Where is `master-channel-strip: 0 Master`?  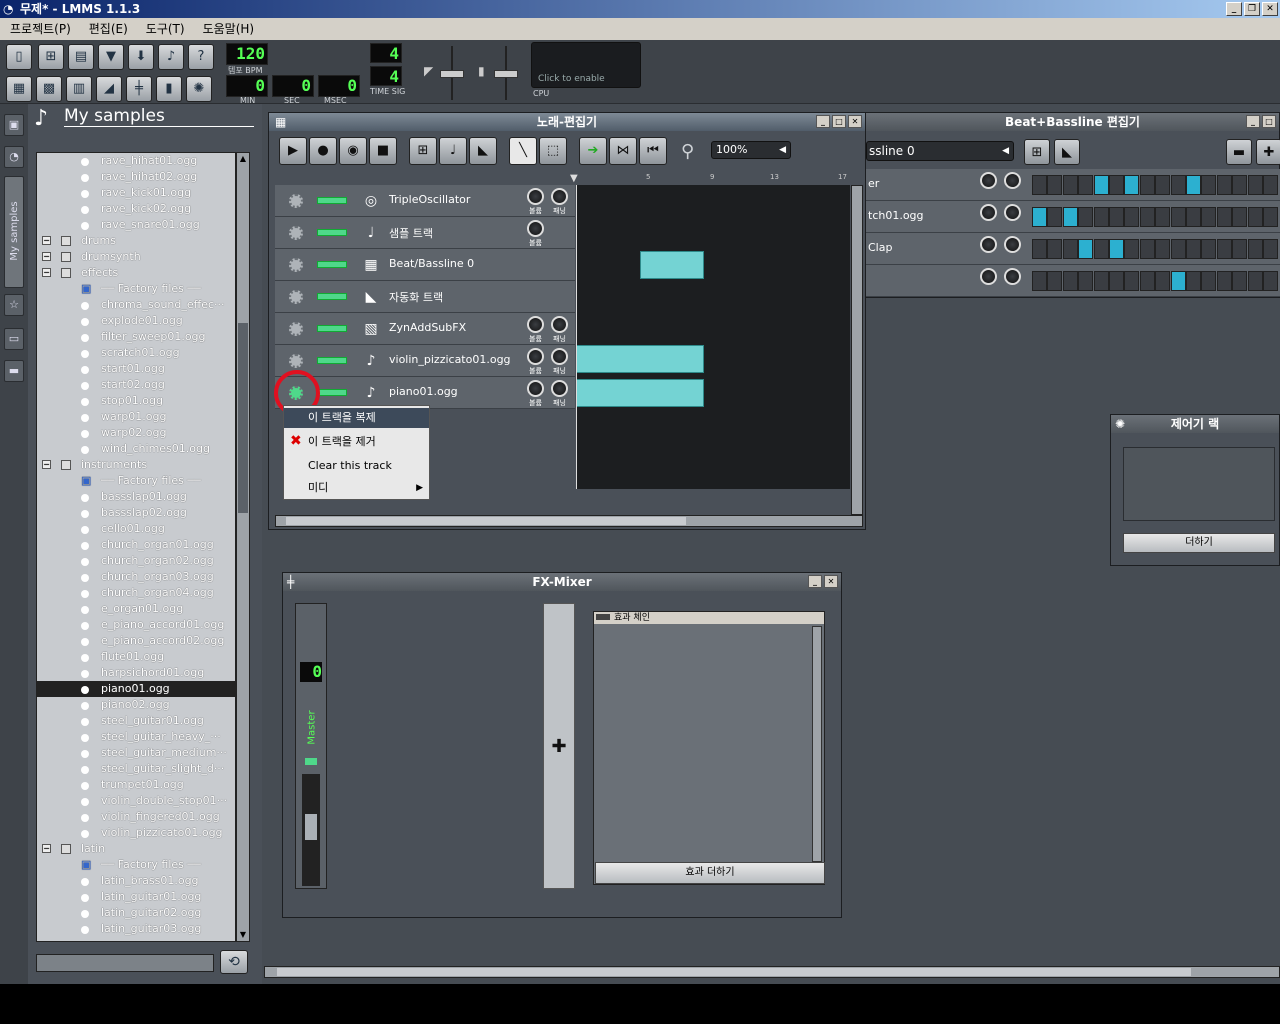
master-channel-strip: 0 Master is located at coordinates (311, 746).